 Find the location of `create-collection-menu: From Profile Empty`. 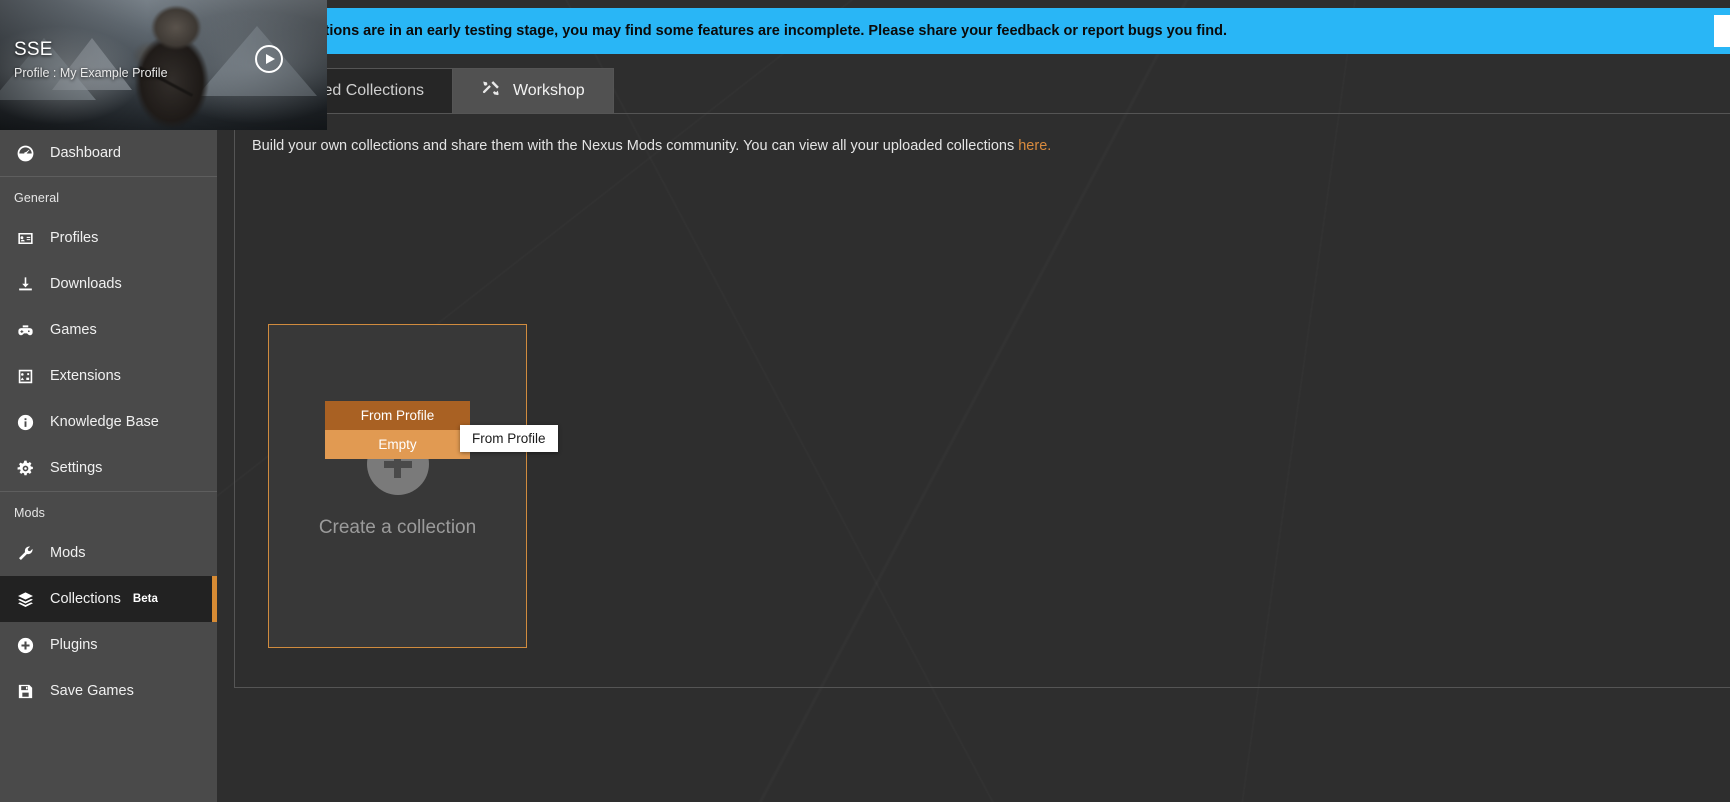

create-collection-menu: From Profile Empty is located at coordinates (397, 430).